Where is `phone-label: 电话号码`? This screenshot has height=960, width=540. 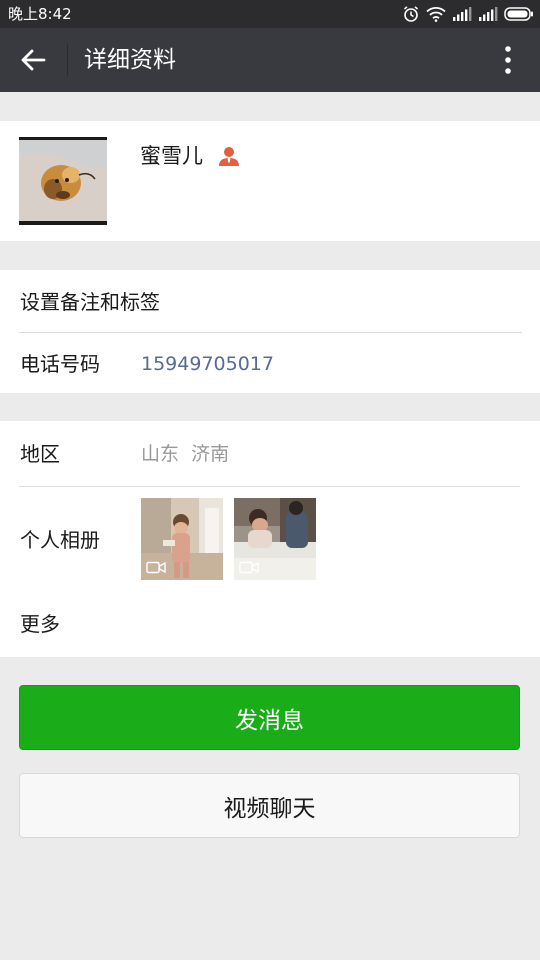 phone-label: 电话号码 is located at coordinates (60, 364).